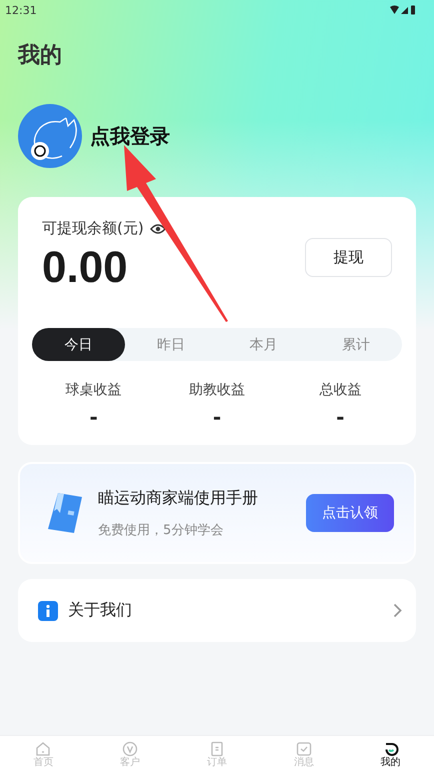  I want to click on chevron-icon, so click(397, 610).